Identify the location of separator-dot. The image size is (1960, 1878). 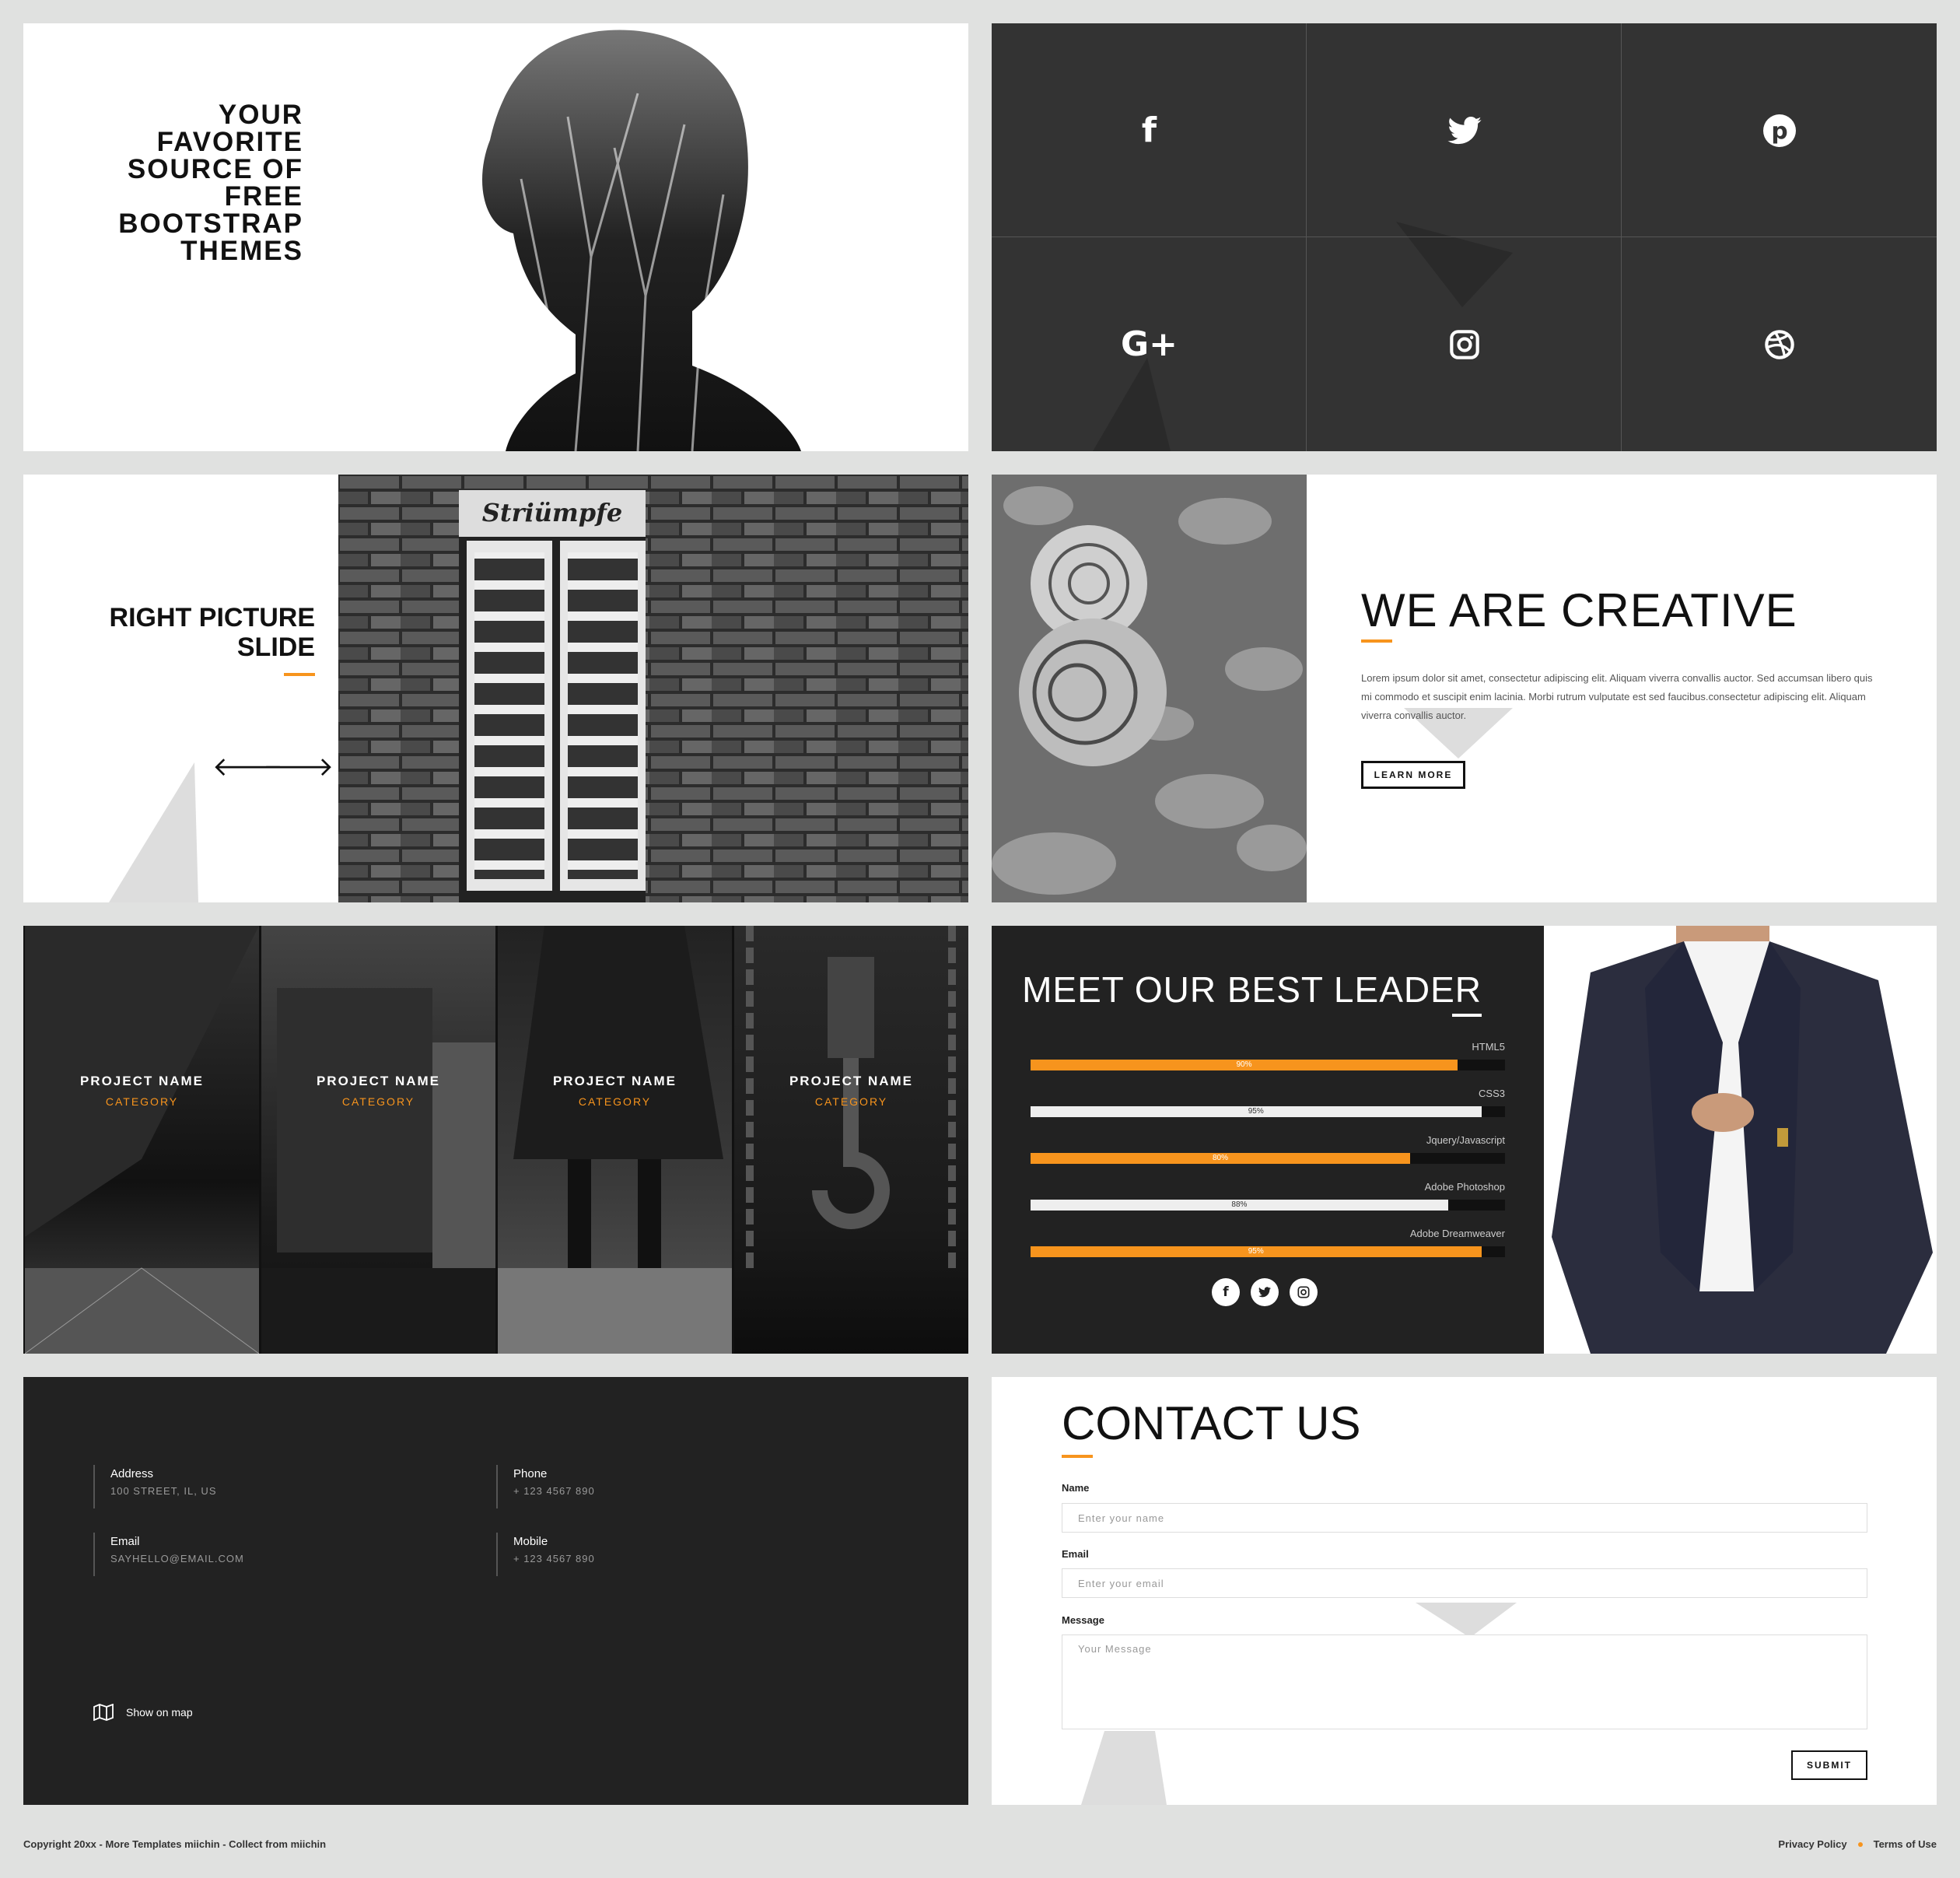
(1860, 1844).